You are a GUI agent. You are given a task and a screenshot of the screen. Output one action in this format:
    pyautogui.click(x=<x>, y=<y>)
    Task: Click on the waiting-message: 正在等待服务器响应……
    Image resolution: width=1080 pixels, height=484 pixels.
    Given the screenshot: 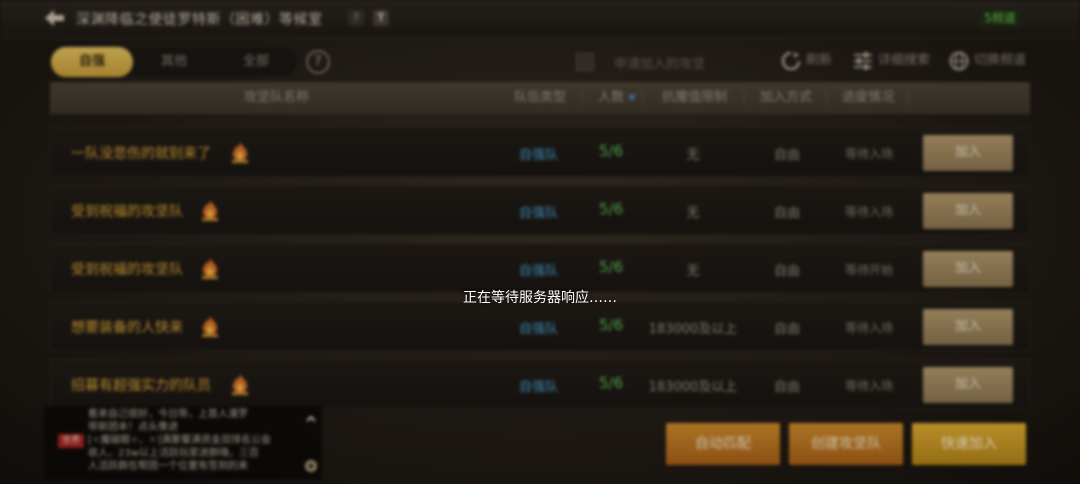 What is the action you would take?
    pyautogui.click(x=540, y=298)
    